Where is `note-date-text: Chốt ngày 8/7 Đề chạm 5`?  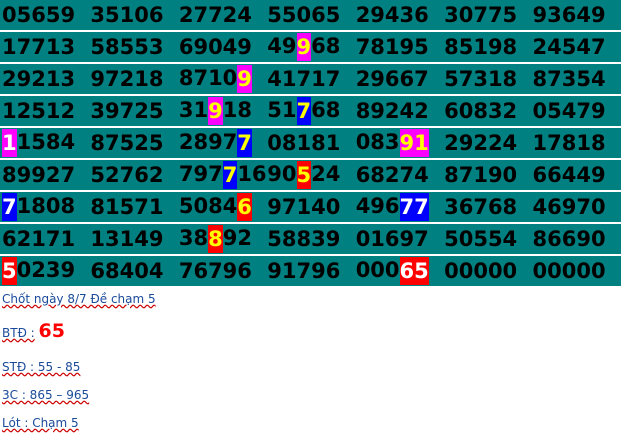
note-date-text: Chốt ngày 8/7 Đề chạm 5 is located at coordinates (79, 299).